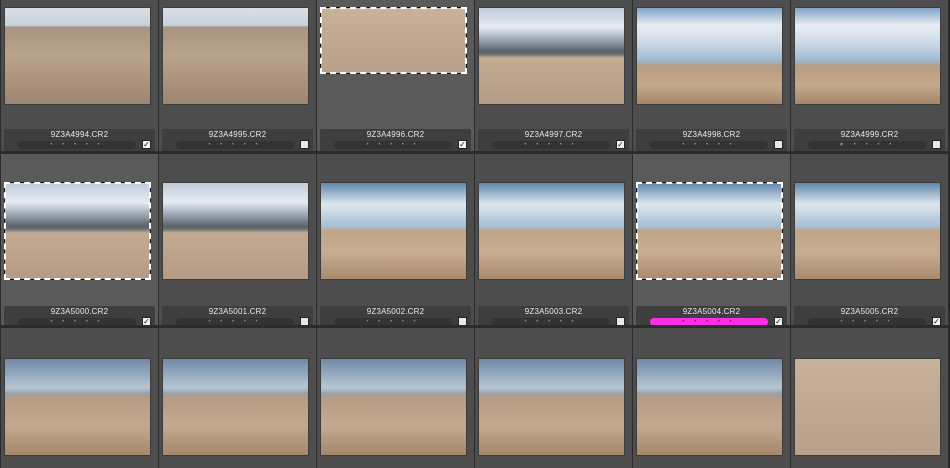 This screenshot has height=468, width=950. Describe the element at coordinates (553, 311) in the screenshot. I see `filename-label: 9Z3A5003.CR2` at that location.